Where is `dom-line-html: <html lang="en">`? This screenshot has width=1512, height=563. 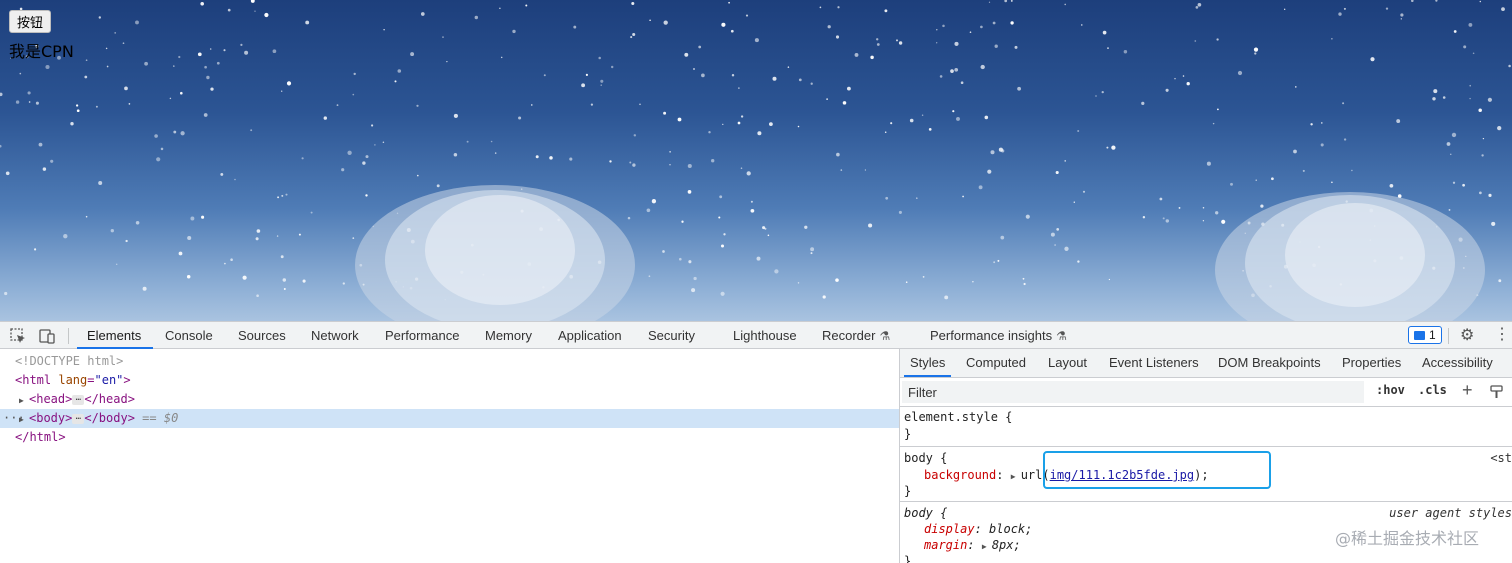 dom-line-html: <html lang="en"> is located at coordinates (449, 380).